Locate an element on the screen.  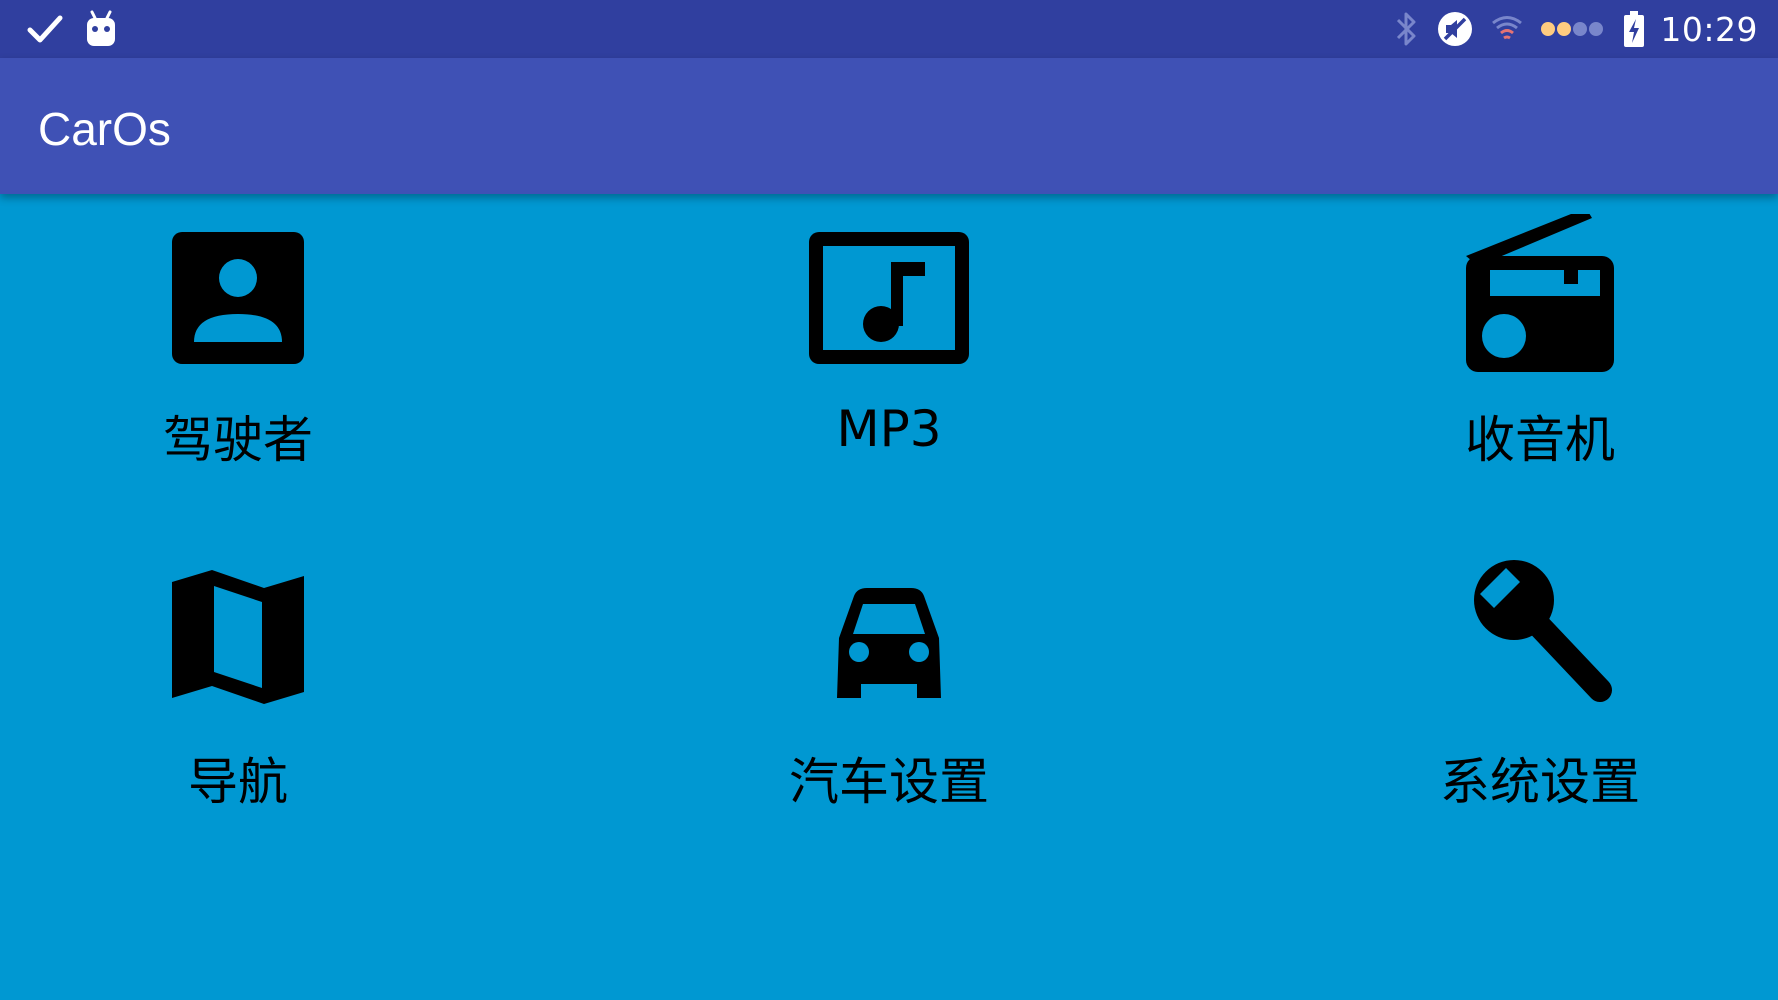
driver-label: 驾驶者 is located at coordinates (238, 440).